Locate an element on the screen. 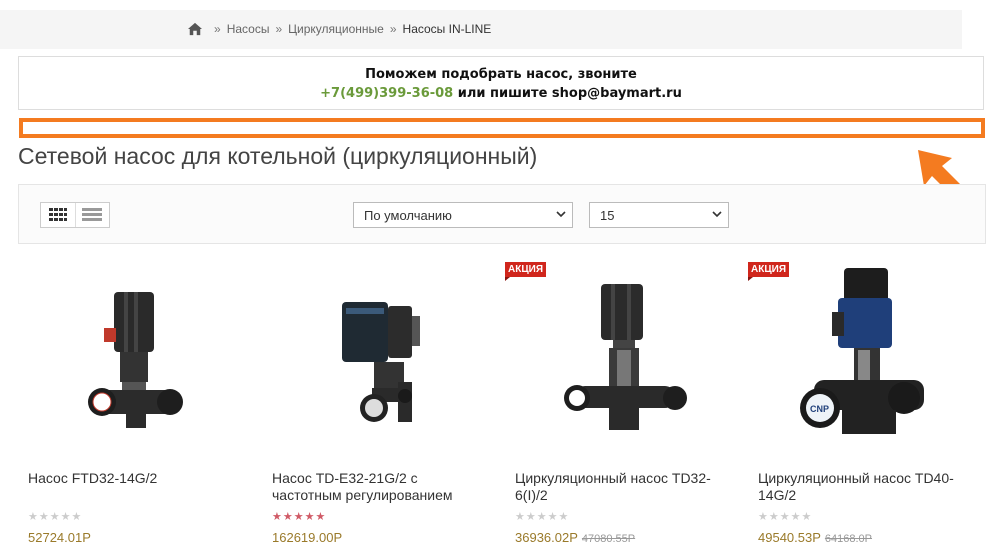  product-price: 162619.00Р is located at coordinates (307, 537).